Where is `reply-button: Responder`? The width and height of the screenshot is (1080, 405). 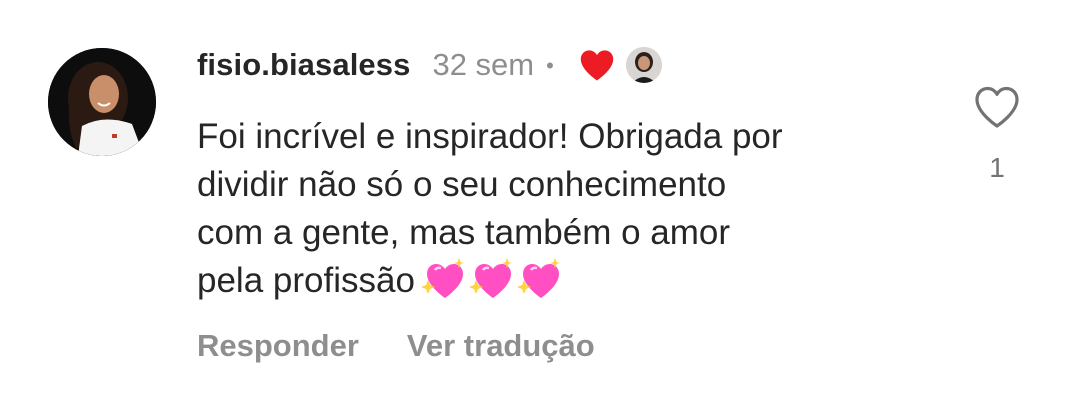
reply-button: Responder is located at coordinates (278, 346).